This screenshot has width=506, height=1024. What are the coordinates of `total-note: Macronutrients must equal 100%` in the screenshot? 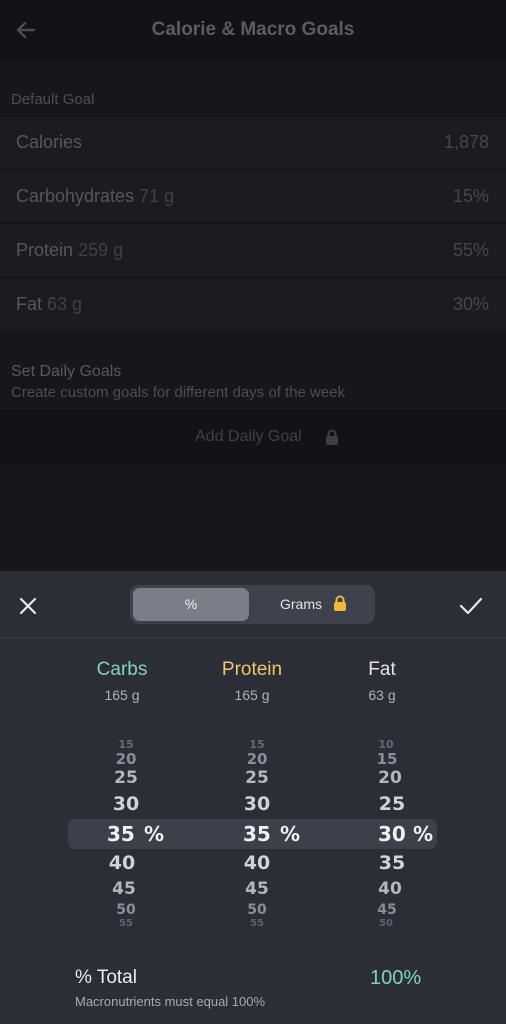 It's located at (170, 1001).